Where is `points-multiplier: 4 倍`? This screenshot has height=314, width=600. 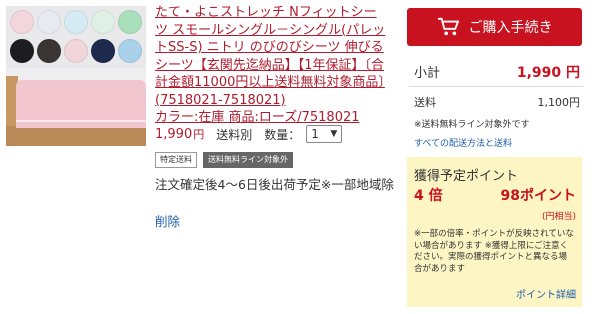
points-multiplier: 4 倍 is located at coordinates (428, 196).